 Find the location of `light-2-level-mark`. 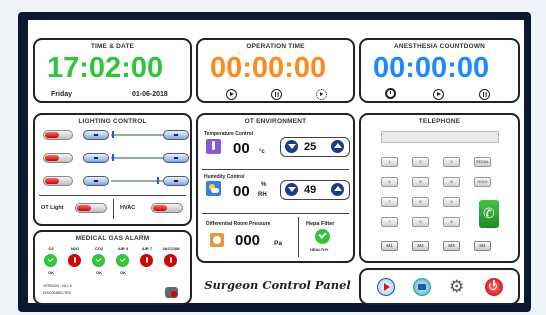

light-2-level-mark is located at coordinates (113, 157).